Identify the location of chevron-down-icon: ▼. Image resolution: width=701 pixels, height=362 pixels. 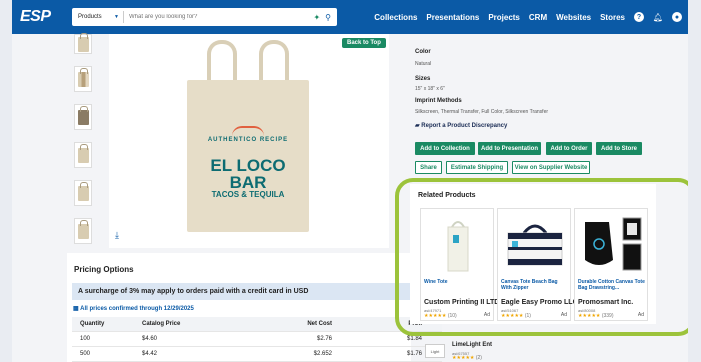
(116, 17).